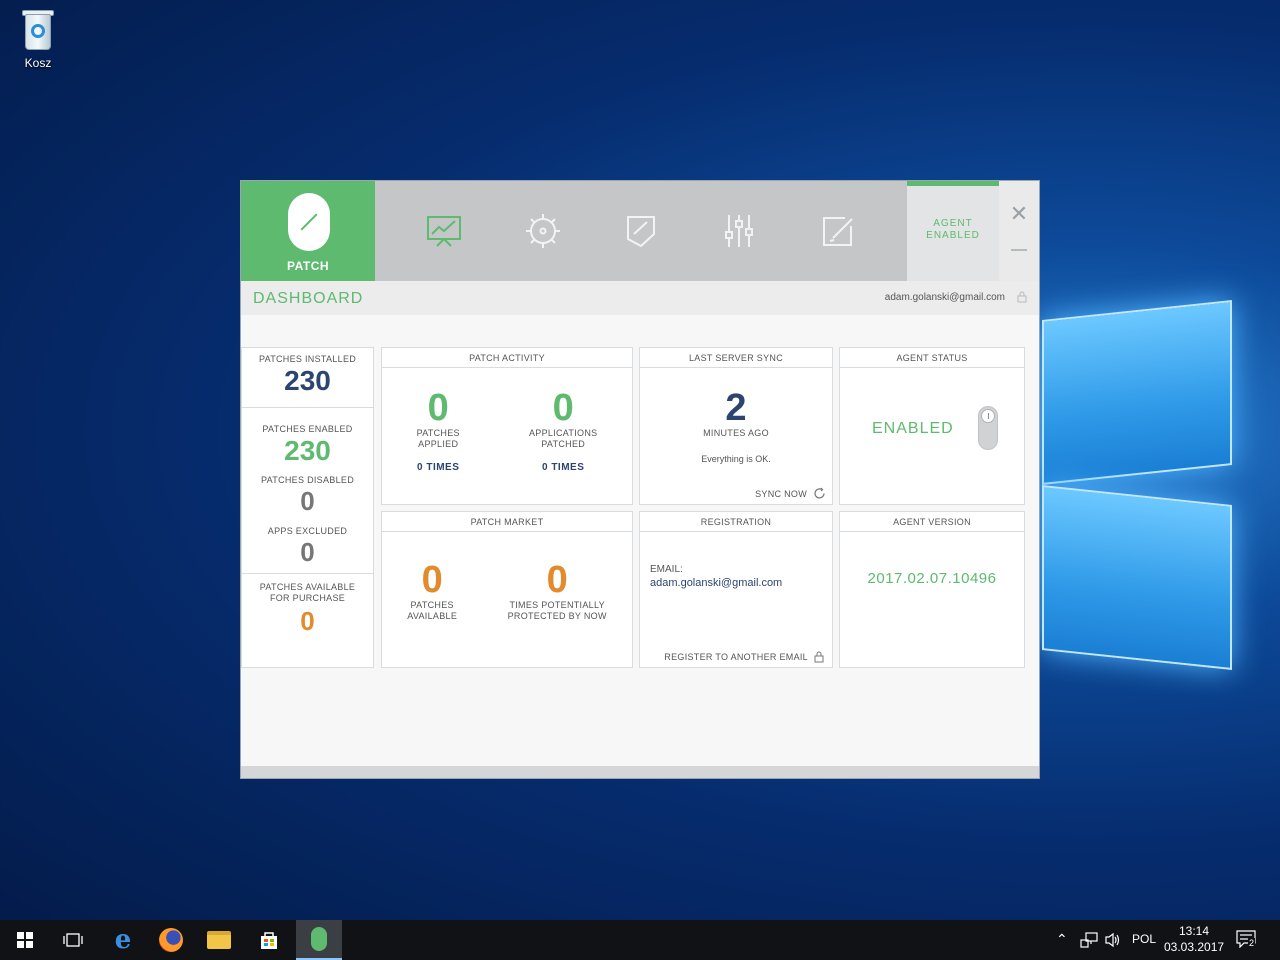  Describe the element at coordinates (1247, 940) in the screenshot. I see `action-center-button: 2` at that location.